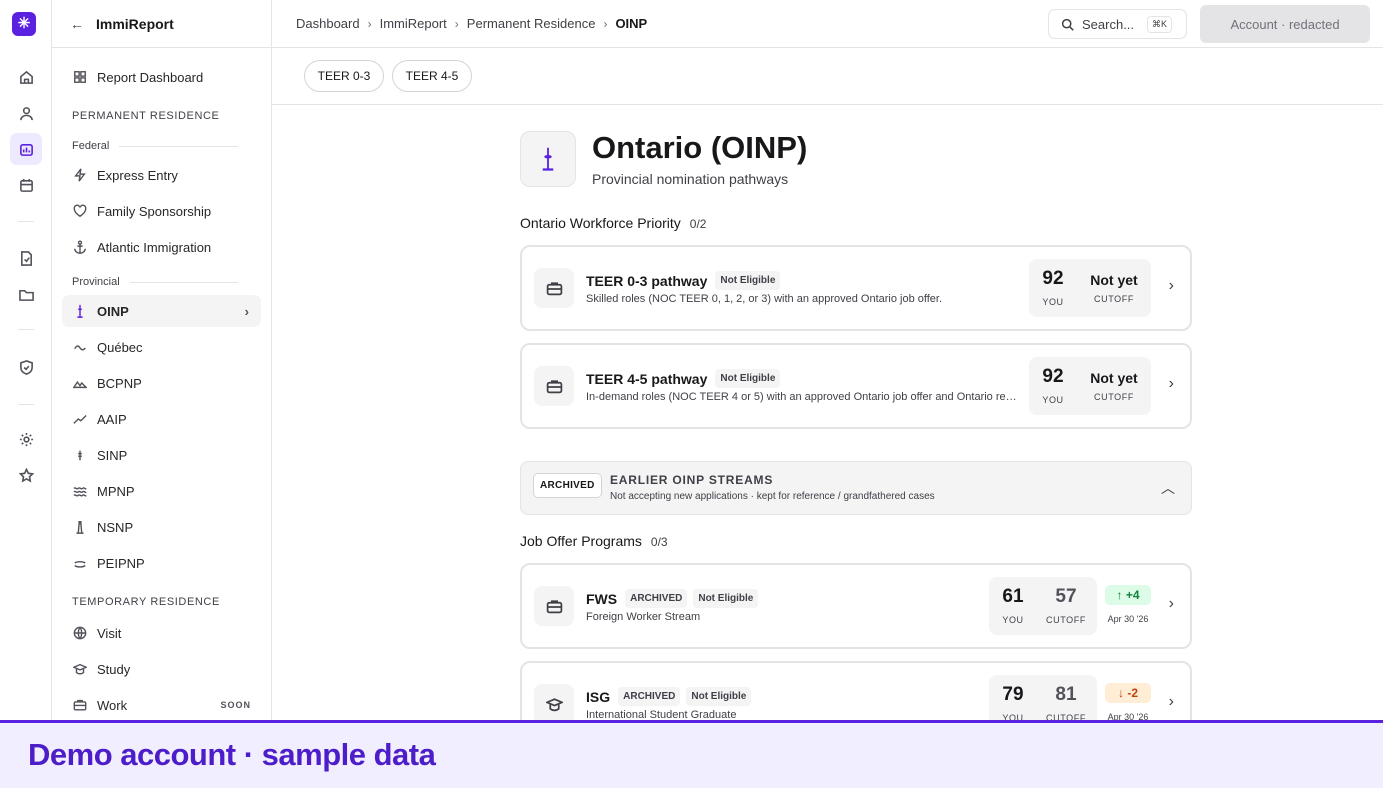  I want to click on breadcrumb-permanent-residence: Permanent Residence, so click(531, 23).